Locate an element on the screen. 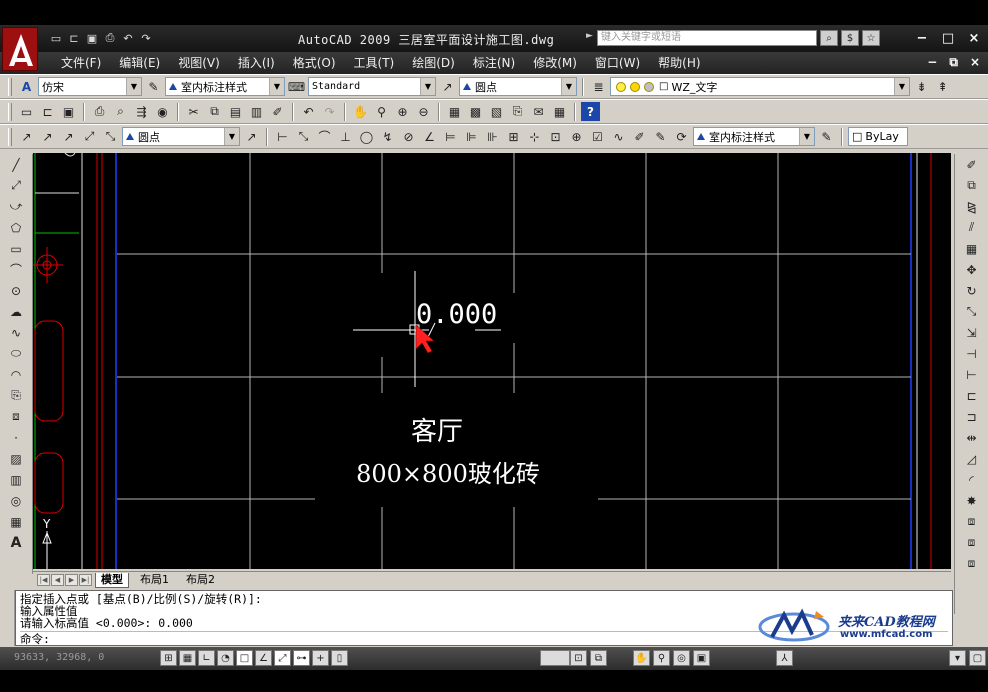  tab-layout2: 布局2 is located at coordinates (200, 580).